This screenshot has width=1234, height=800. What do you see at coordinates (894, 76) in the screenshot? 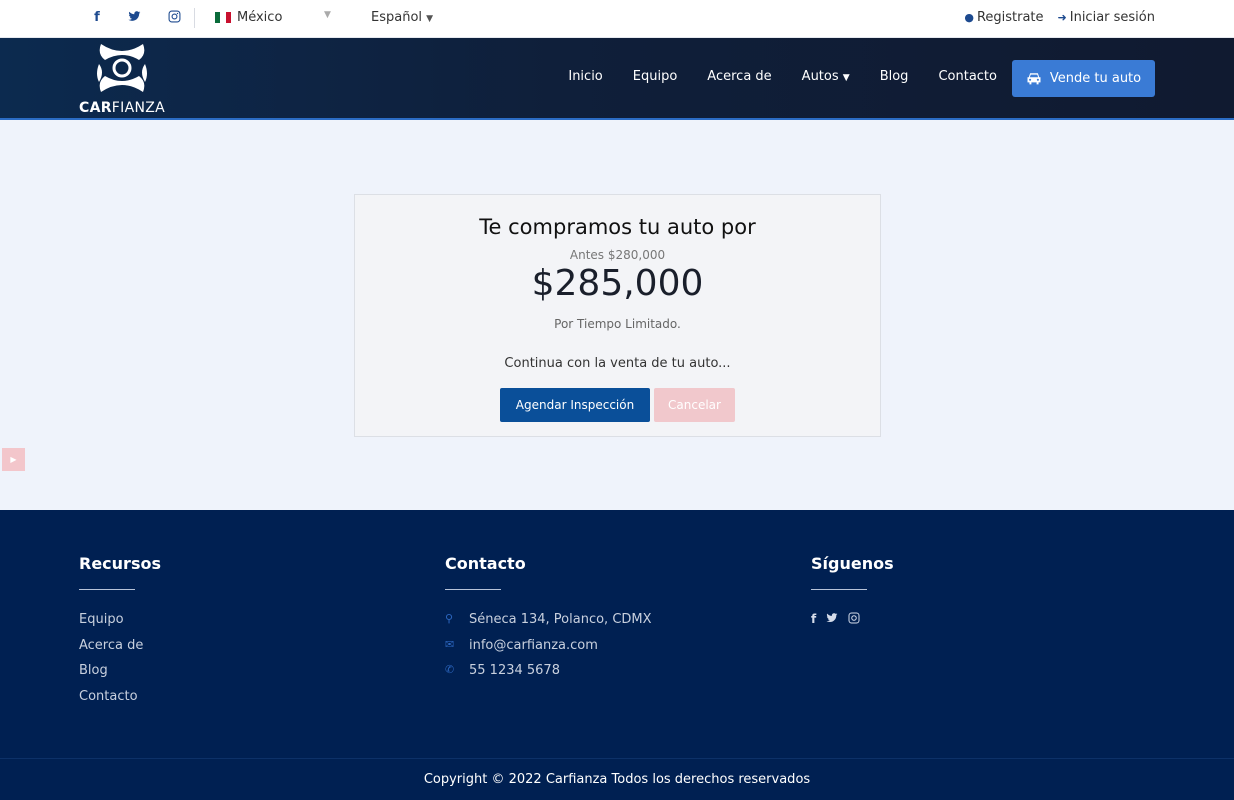
I see `nav-item-blog: Blog` at bounding box center [894, 76].